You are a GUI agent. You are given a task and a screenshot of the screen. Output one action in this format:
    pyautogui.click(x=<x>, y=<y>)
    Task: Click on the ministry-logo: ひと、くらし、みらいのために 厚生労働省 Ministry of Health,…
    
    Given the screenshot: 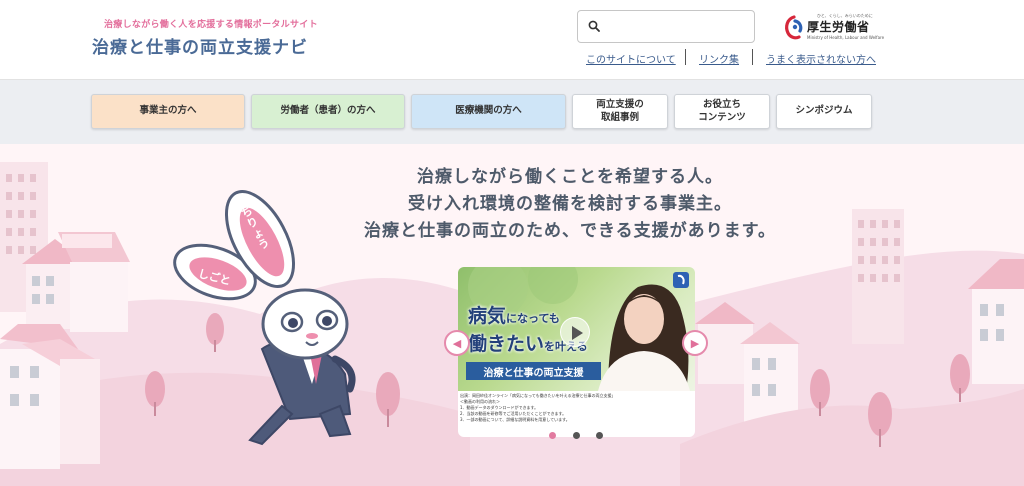 What is the action you would take?
    pyautogui.click(x=834, y=27)
    